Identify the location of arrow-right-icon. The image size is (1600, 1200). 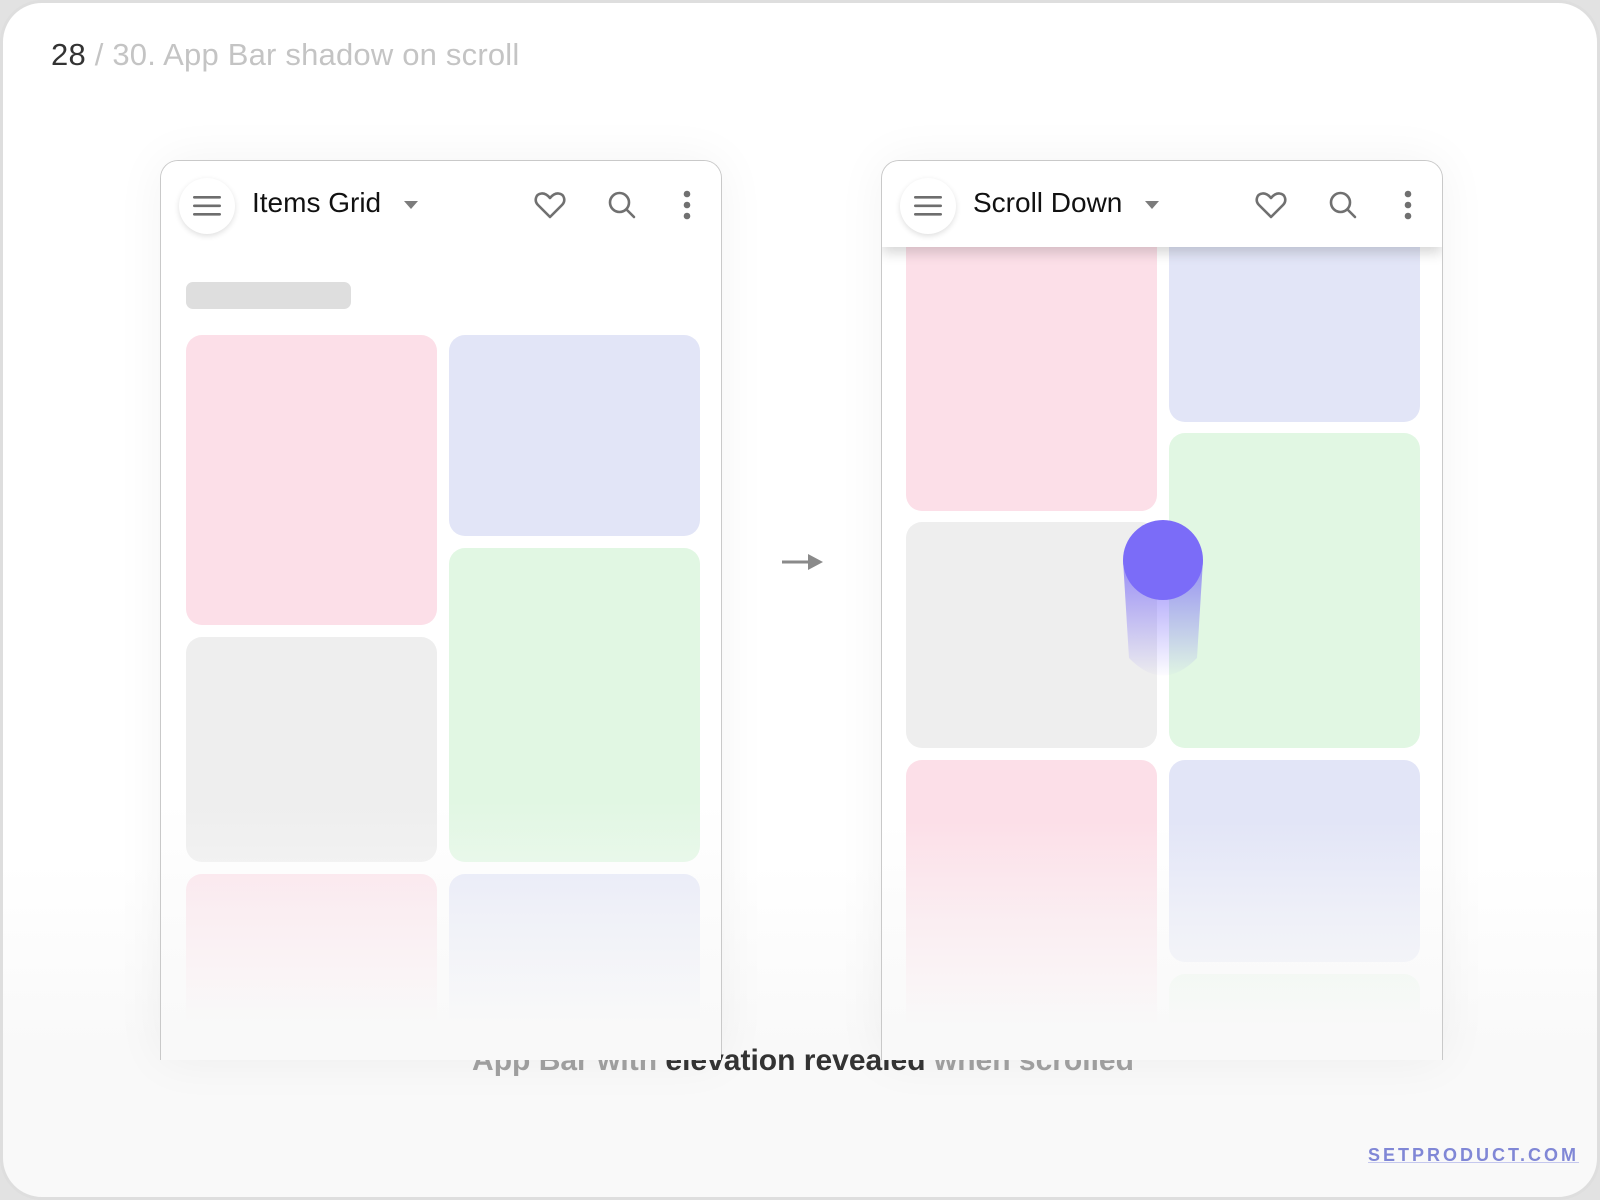
(802, 562).